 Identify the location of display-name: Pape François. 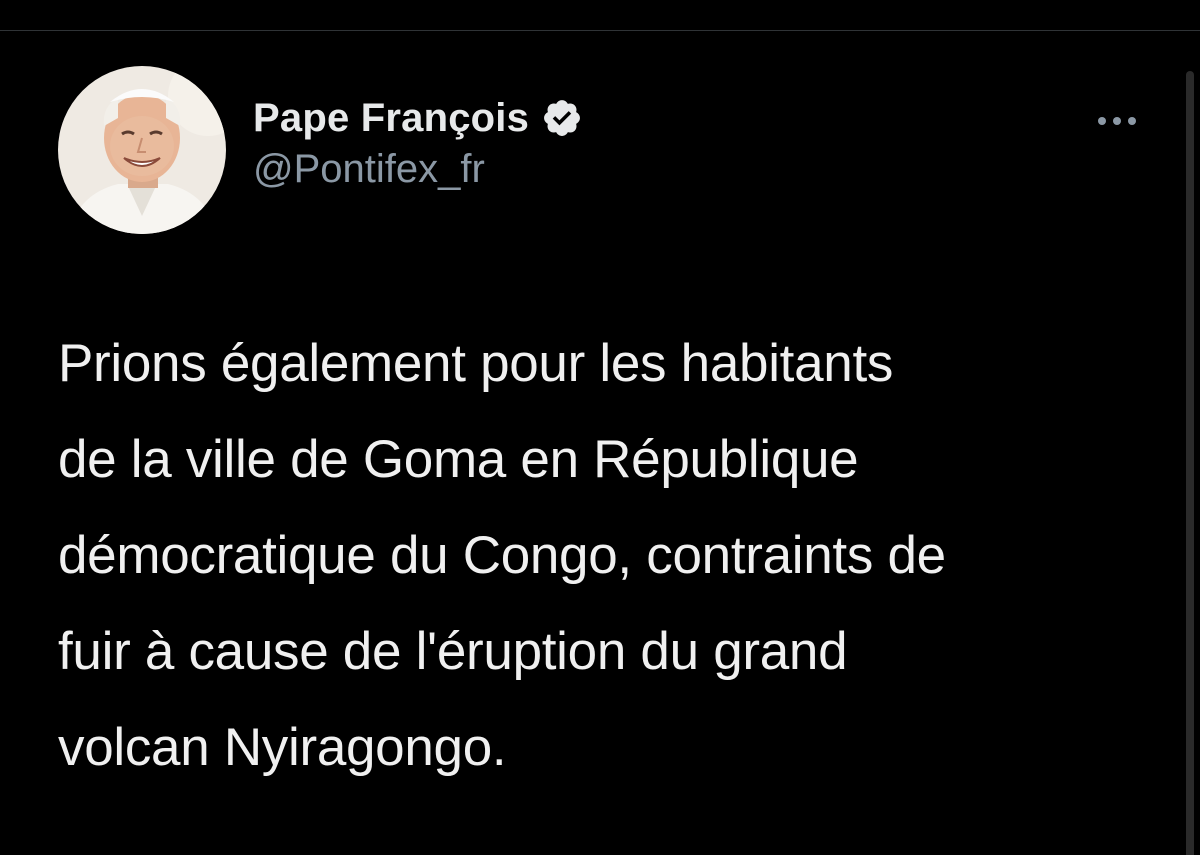
(391, 118).